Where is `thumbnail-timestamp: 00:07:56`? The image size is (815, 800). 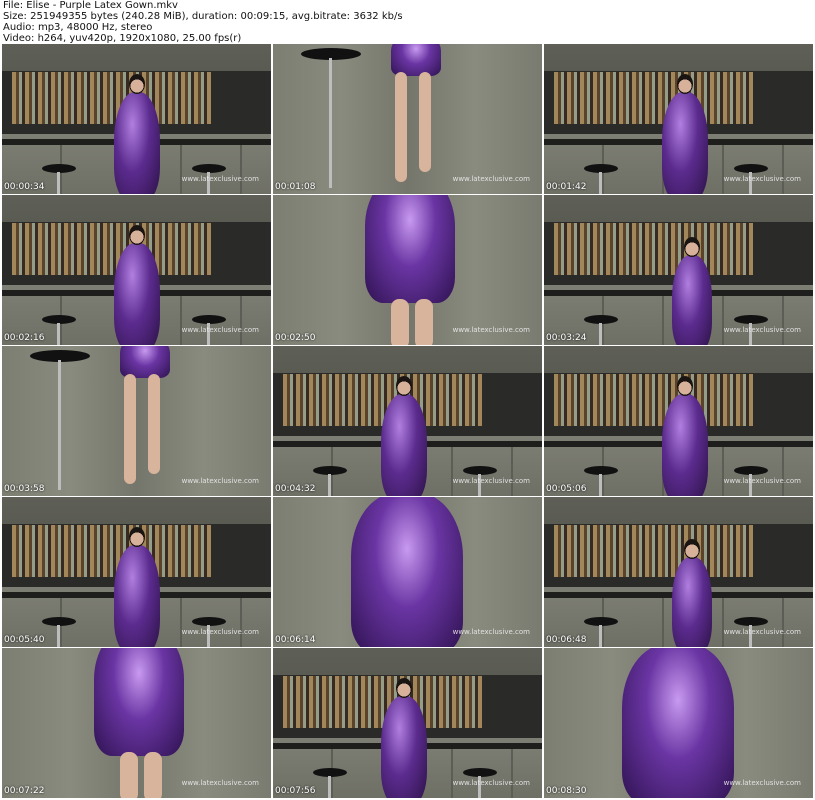 thumbnail-timestamp: 00:07:56 is located at coordinates (295, 791).